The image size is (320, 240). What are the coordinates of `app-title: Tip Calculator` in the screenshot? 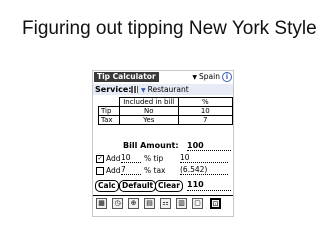 It's located at (126, 77).